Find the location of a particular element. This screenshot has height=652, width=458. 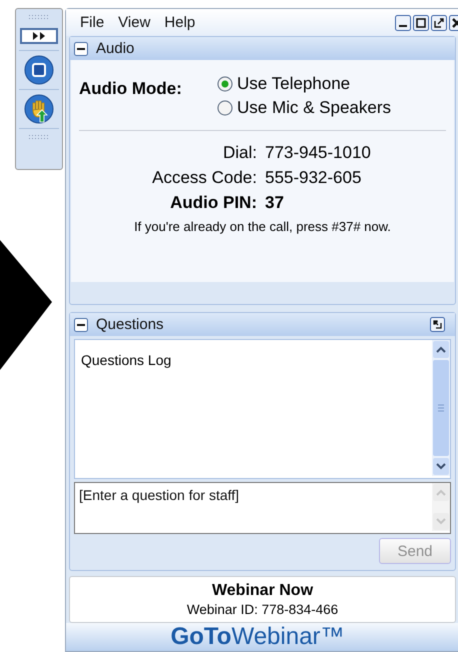

webinar-name: Webinar Now is located at coordinates (263, 591).